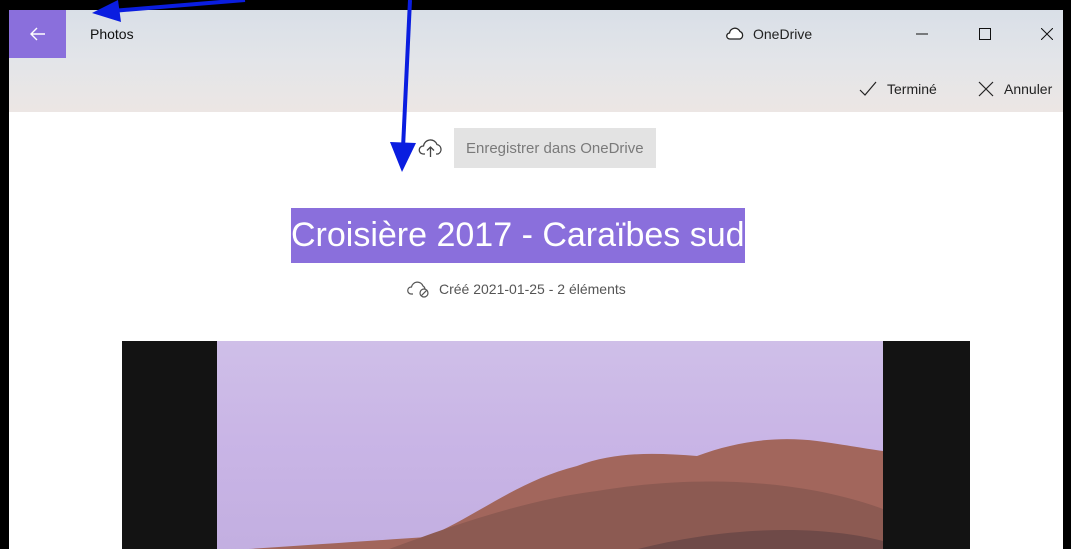 The width and height of the screenshot is (1071, 549). I want to click on hillside-landscape, so click(565, 494).